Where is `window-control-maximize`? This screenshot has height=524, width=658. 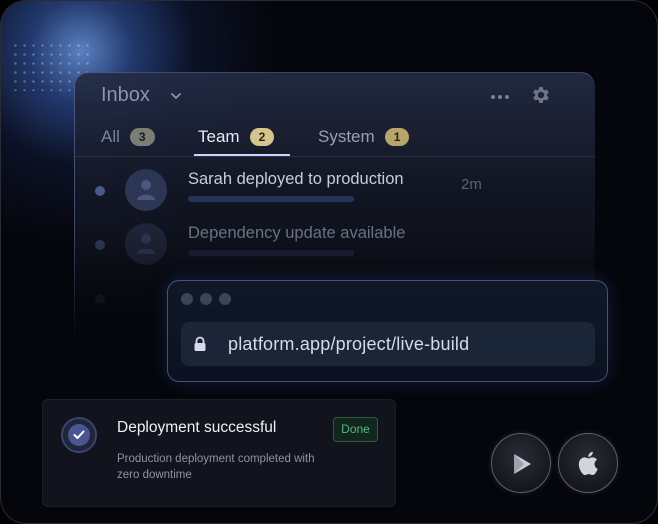 window-control-maximize is located at coordinates (225, 299).